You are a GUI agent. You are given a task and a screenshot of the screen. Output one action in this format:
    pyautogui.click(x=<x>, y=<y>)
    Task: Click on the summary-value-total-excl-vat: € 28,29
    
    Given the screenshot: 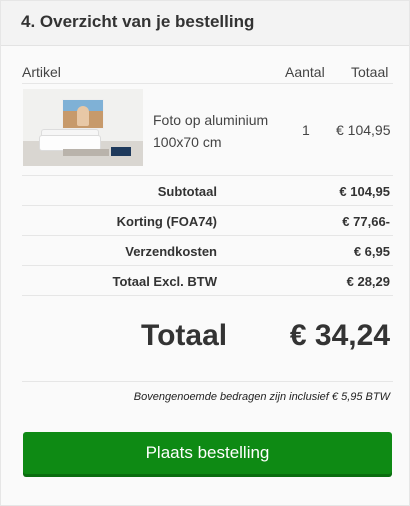 What is the action you would take?
    pyautogui.click(x=368, y=281)
    